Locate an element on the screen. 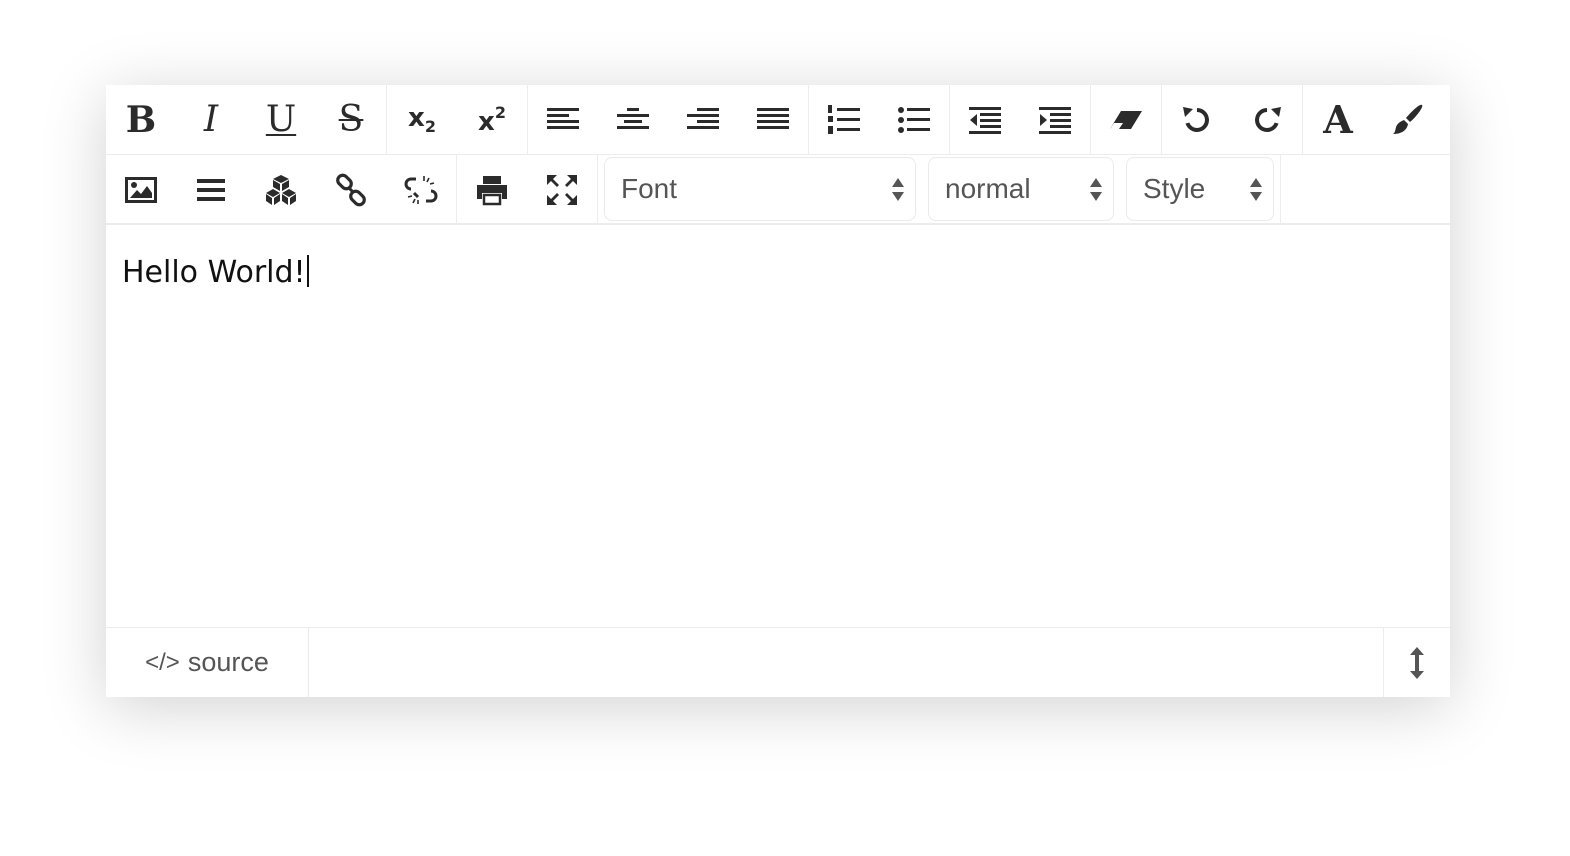  unlink-button is located at coordinates (421, 189).